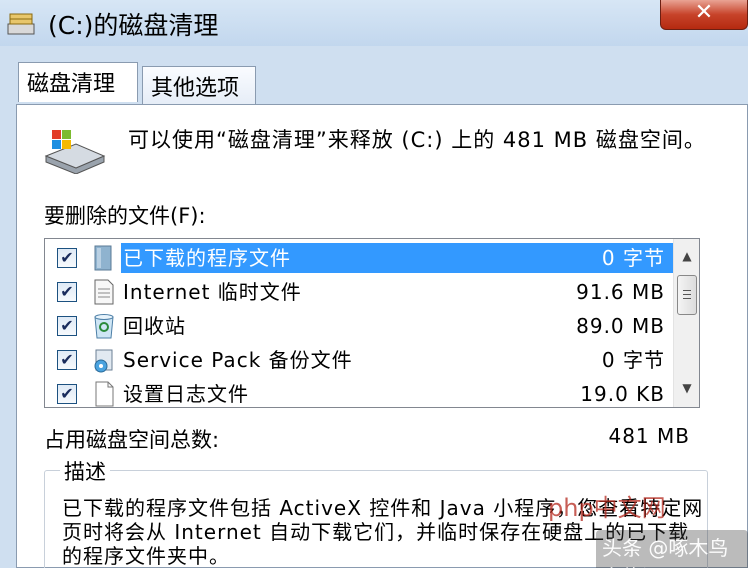 The height and width of the screenshot is (568, 748). Describe the element at coordinates (687, 258) in the screenshot. I see `scroll-up-icon: ▲` at that location.